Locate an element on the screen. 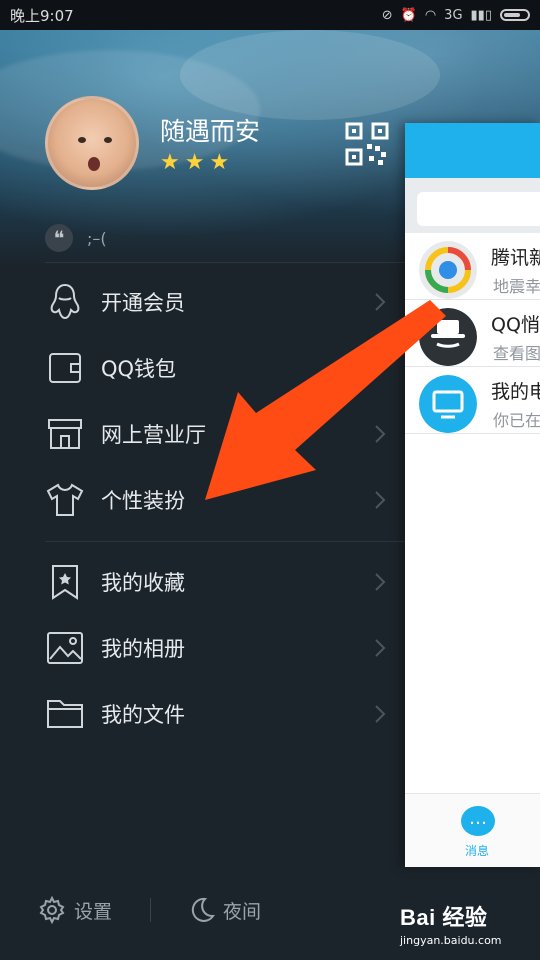 The height and width of the screenshot is (960, 540). menu-label: 网上营业厅 is located at coordinates (153, 435).